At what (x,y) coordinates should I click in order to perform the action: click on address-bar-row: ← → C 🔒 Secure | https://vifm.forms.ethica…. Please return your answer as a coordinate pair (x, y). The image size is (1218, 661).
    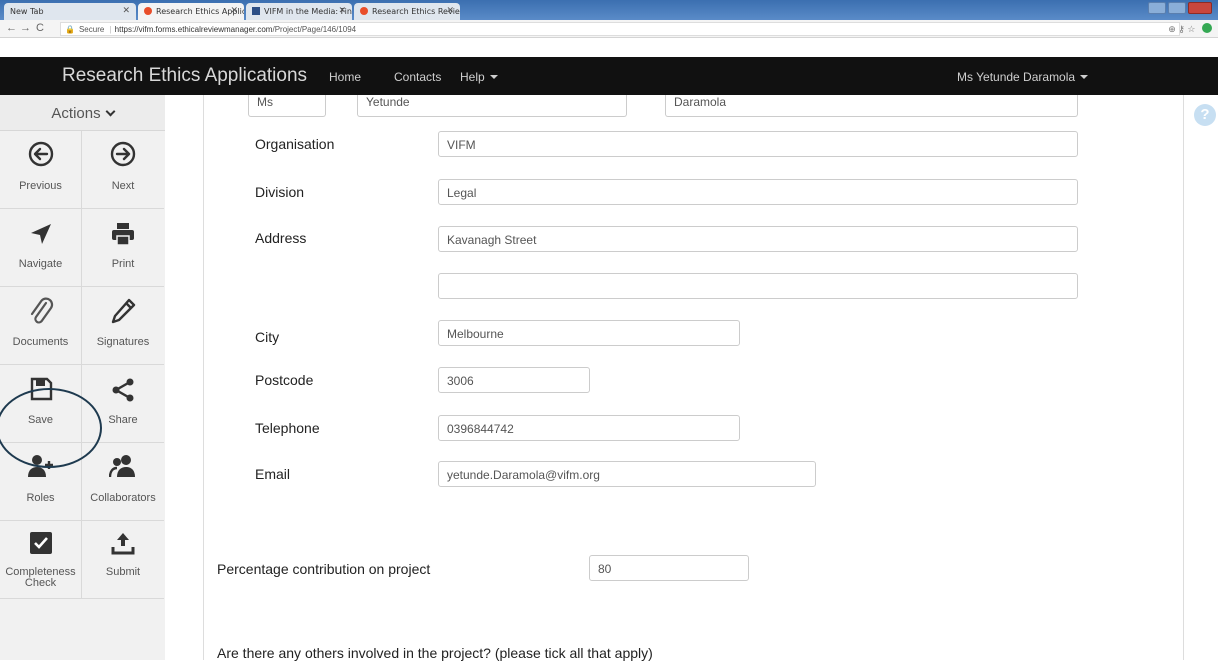
    Looking at the image, I should click on (609, 29).